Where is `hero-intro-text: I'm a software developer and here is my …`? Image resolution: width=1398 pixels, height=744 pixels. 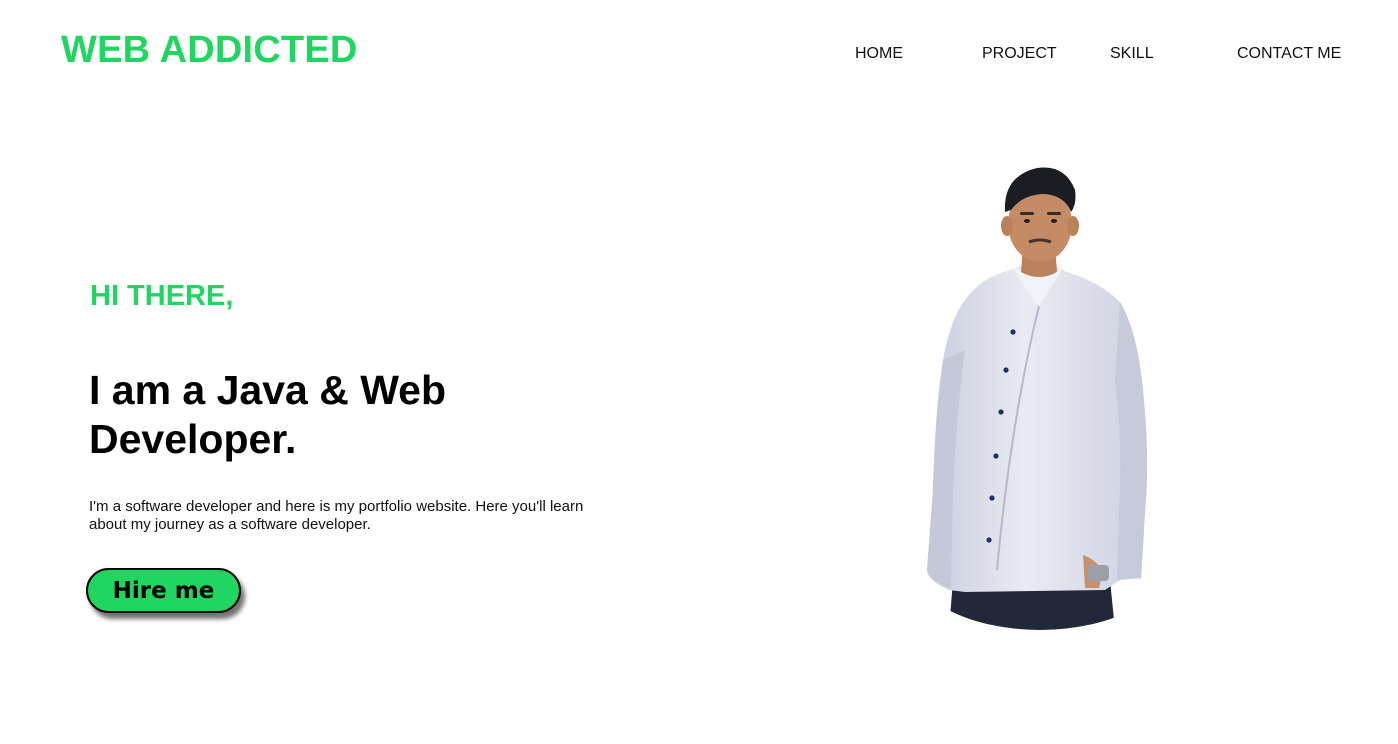 hero-intro-text: I'm a software developer and here is my … is located at coordinates (336, 515).